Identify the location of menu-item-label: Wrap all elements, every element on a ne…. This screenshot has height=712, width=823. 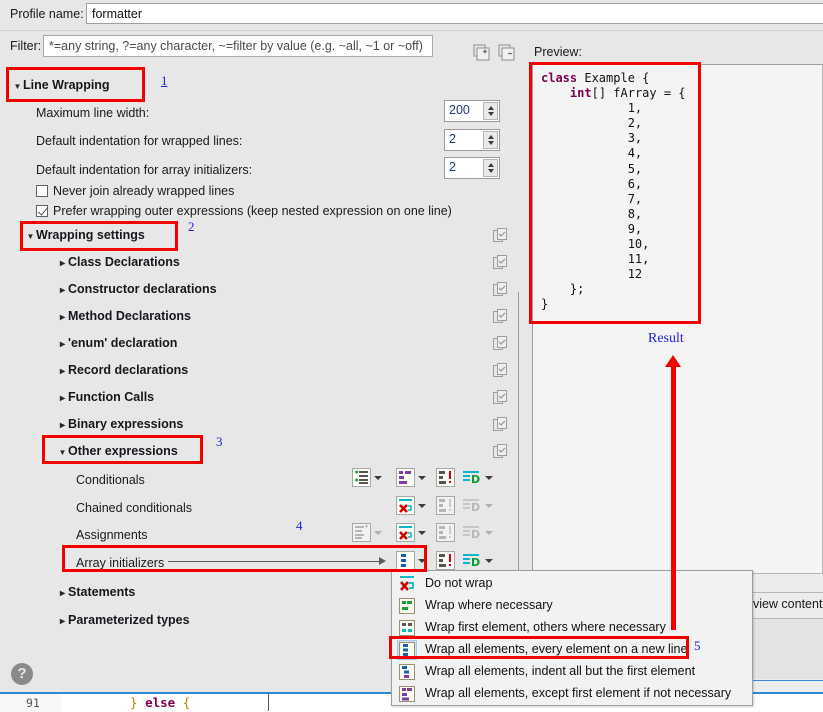
(556, 649).